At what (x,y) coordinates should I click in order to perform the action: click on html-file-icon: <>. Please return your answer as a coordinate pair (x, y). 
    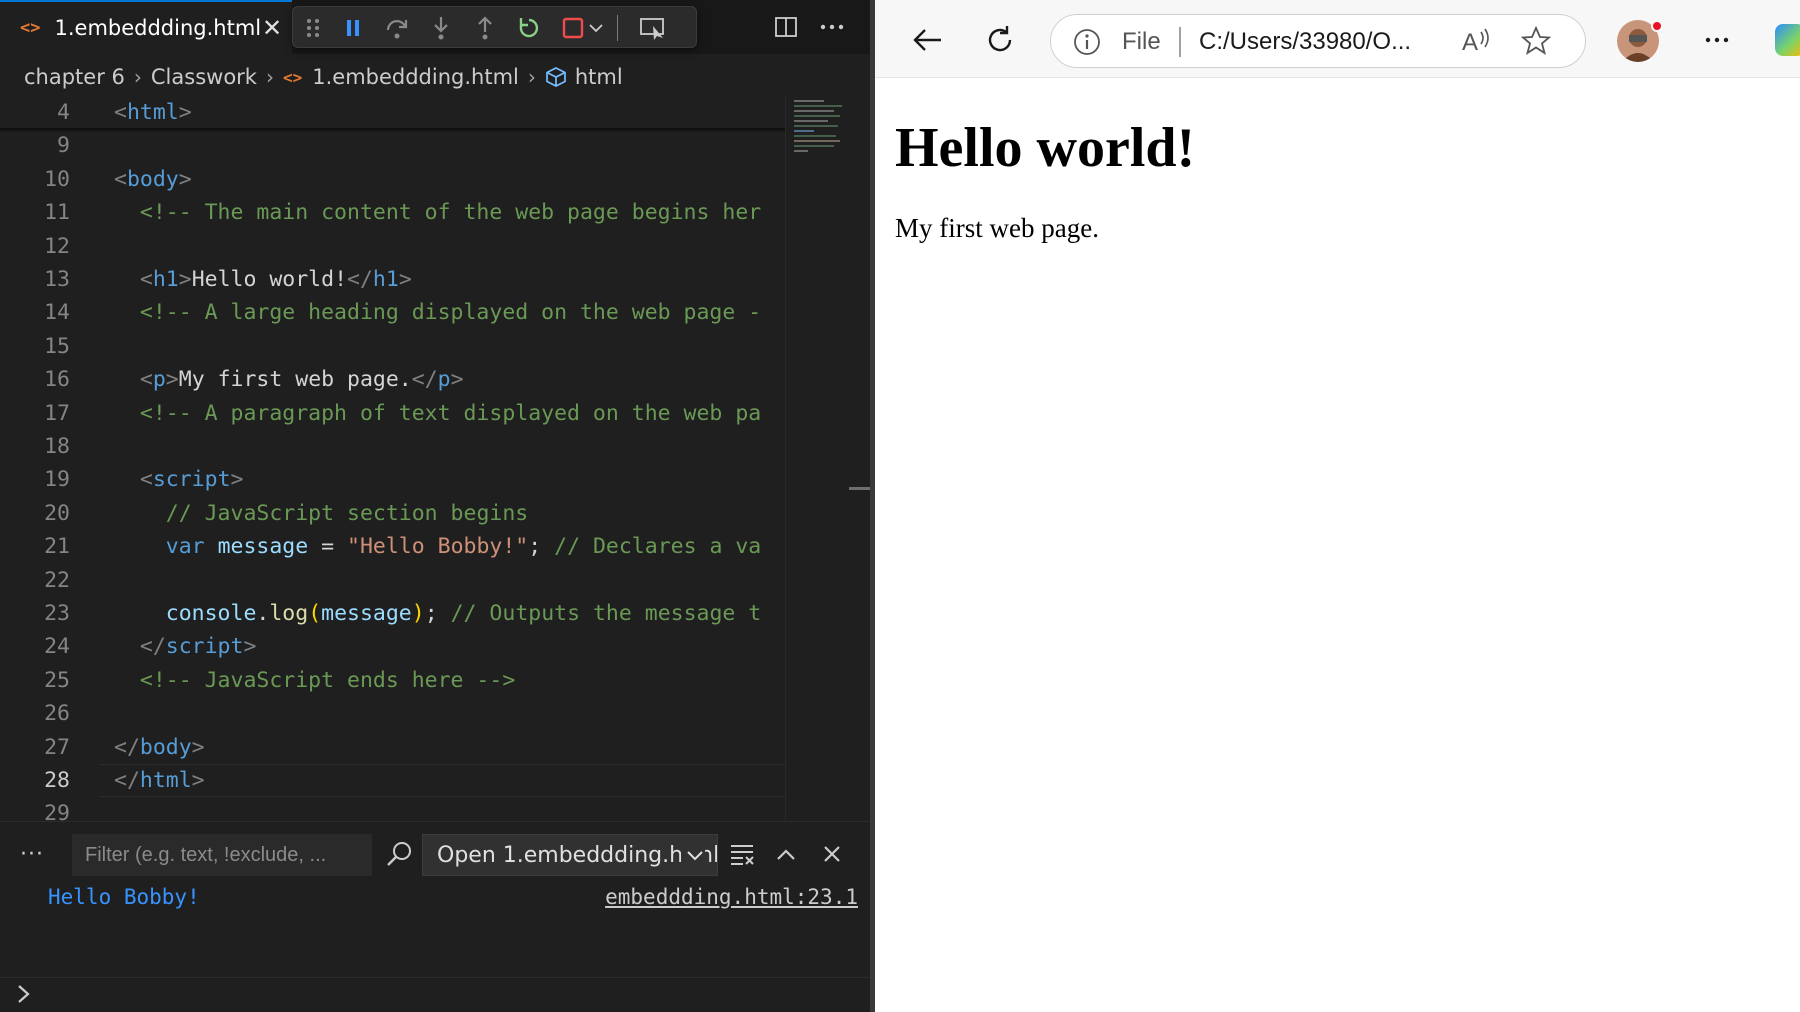
    Looking at the image, I should click on (30, 28).